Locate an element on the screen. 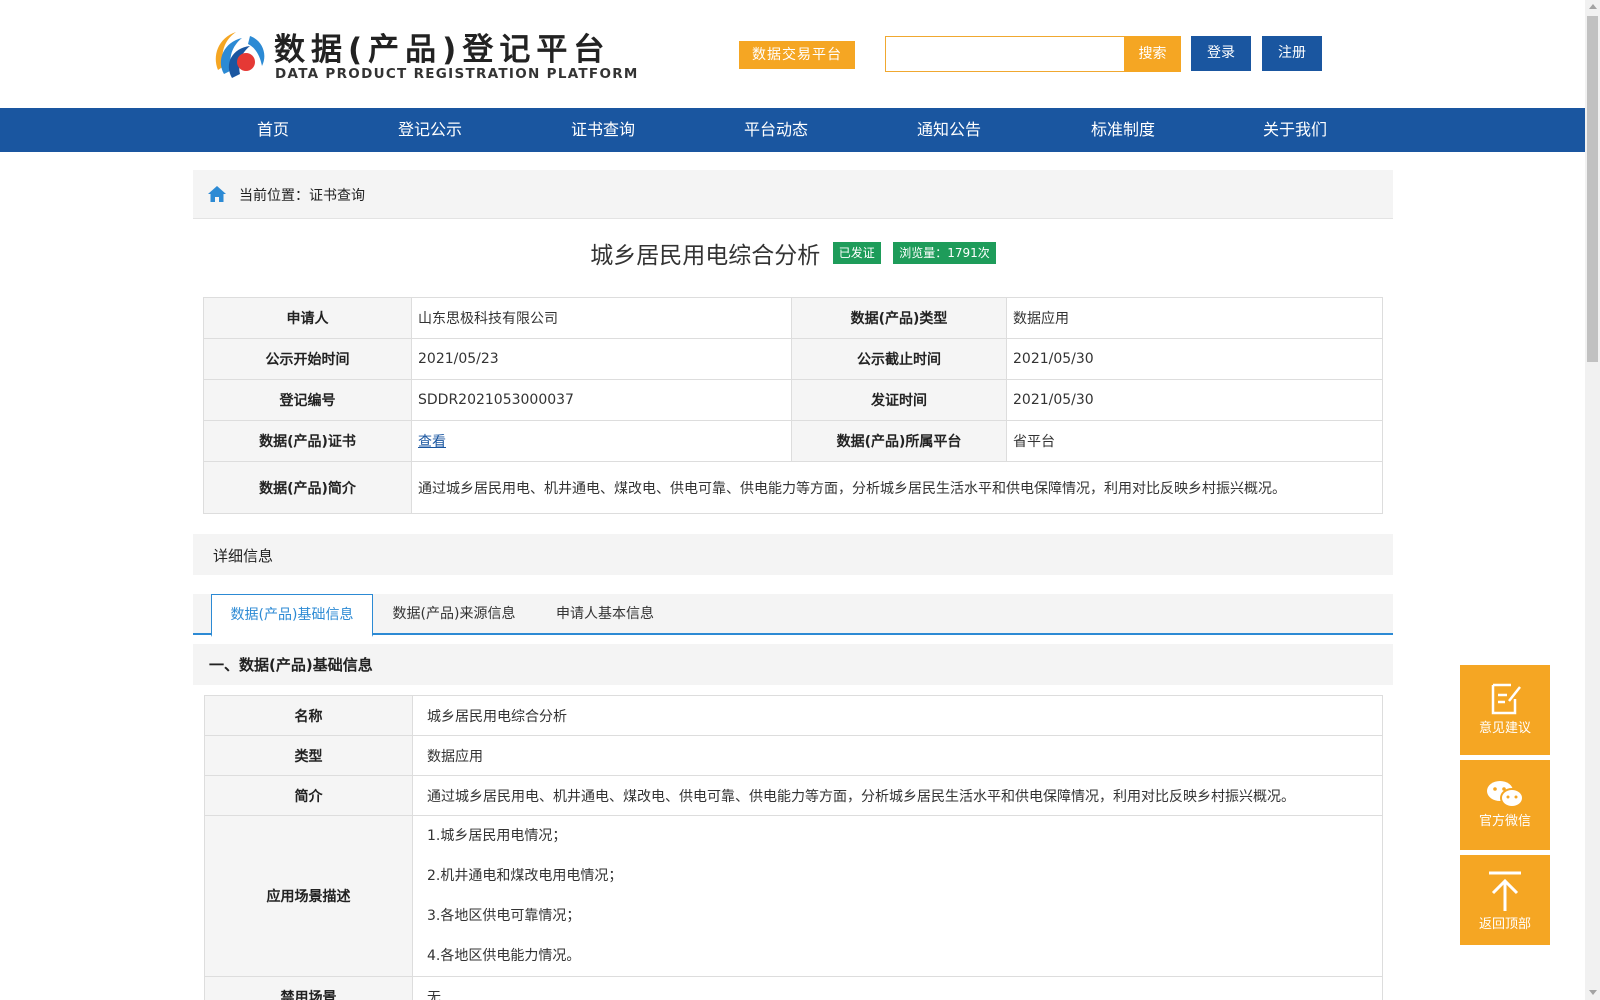  wechat-label: 官方微信 is located at coordinates (1504, 821).